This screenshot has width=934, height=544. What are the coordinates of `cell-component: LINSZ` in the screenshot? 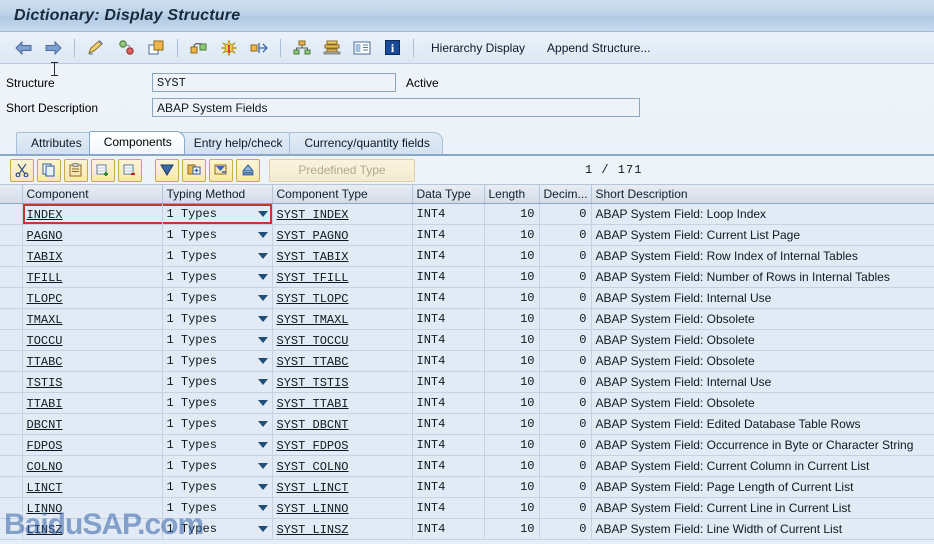 It's located at (92, 529).